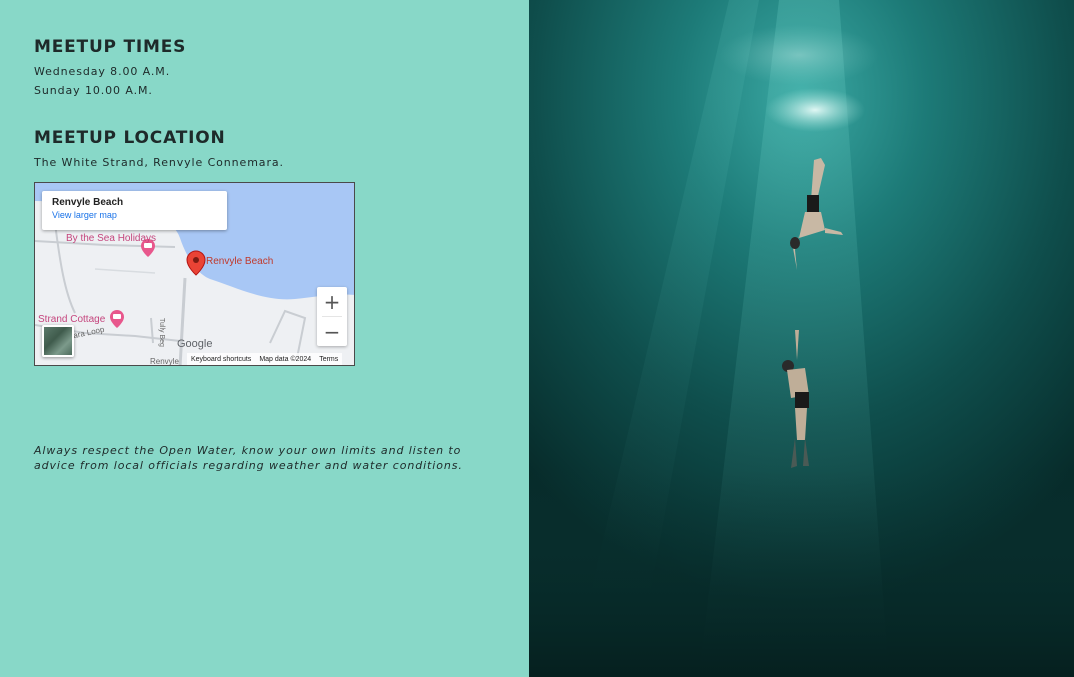 This screenshot has height=677, width=1074. What do you see at coordinates (159, 162) in the screenshot?
I see `meetup-address: The White Strand, Renvyle Connemara.` at bounding box center [159, 162].